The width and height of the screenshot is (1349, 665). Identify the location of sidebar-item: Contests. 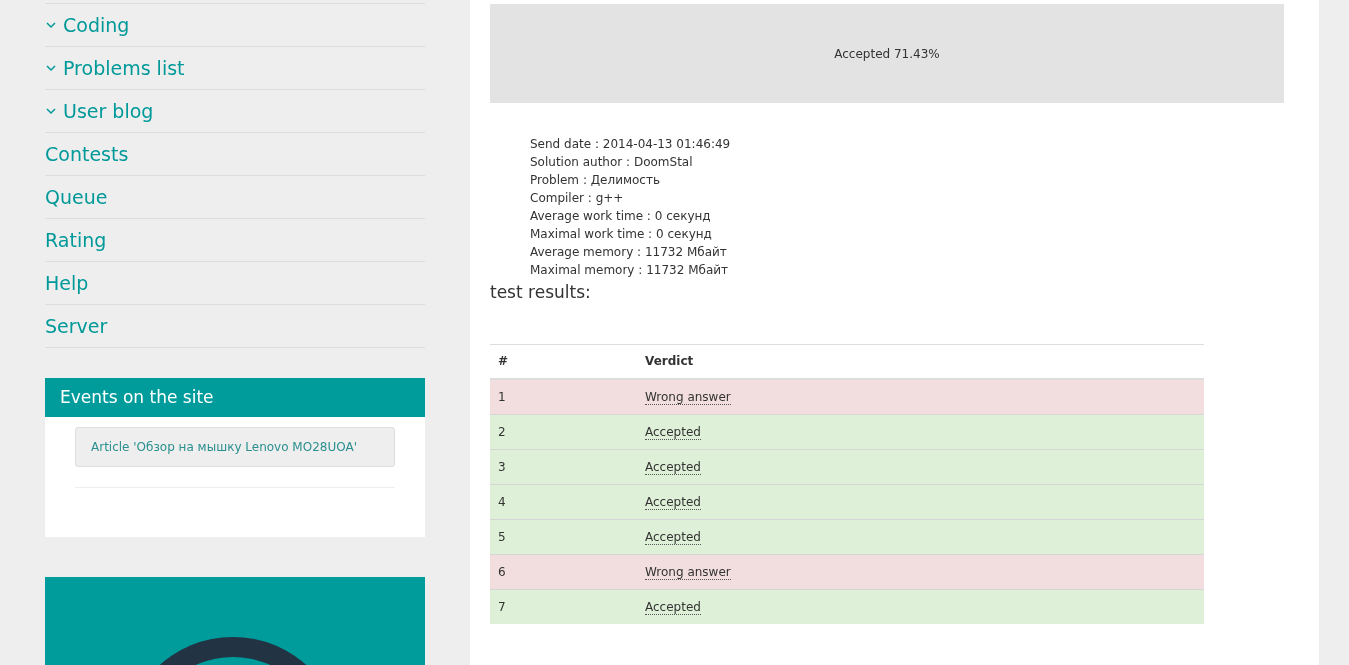
(235, 154).